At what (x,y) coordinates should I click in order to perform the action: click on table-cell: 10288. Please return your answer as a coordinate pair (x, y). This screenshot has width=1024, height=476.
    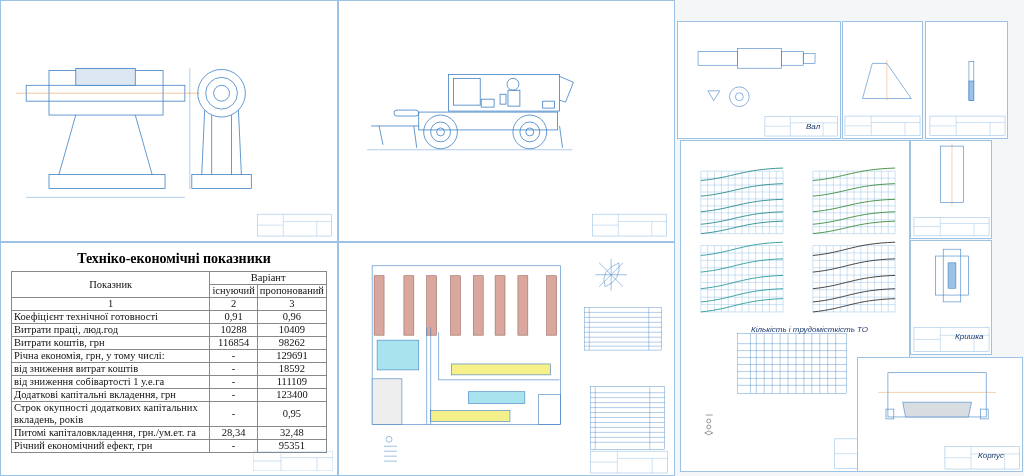
    Looking at the image, I should click on (233, 330).